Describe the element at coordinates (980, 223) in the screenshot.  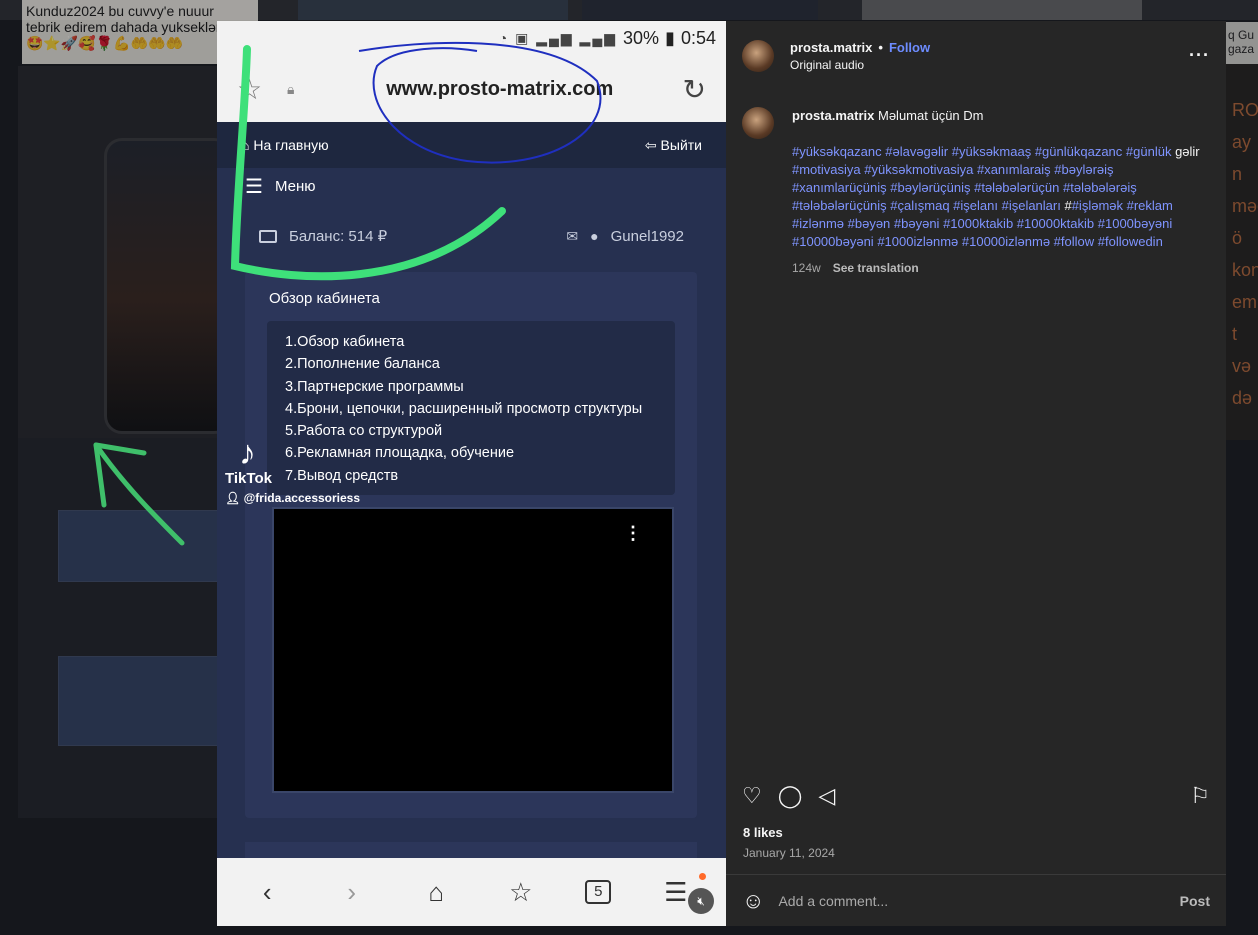
I see `hashtag-link: #1000ktakib` at that location.